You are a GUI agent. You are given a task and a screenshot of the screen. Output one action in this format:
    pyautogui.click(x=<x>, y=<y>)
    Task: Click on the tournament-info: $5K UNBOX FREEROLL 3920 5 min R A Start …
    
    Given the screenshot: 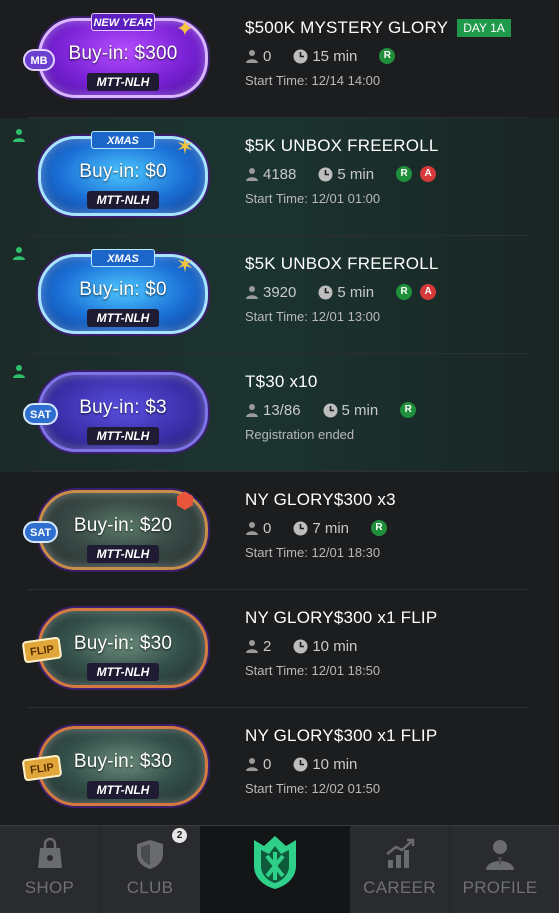 What is the action you would take?
    pyautogui.click(x=392, y=289)
    